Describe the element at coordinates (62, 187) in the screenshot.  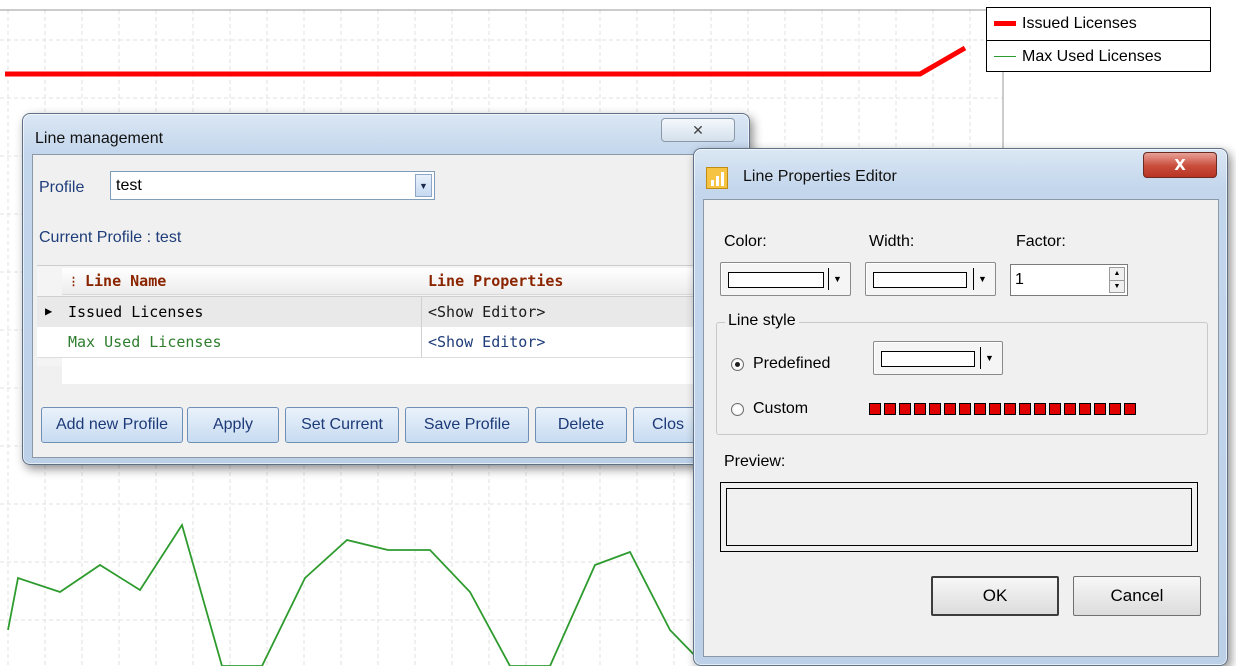
I see `profile-label: Profile` at that location.